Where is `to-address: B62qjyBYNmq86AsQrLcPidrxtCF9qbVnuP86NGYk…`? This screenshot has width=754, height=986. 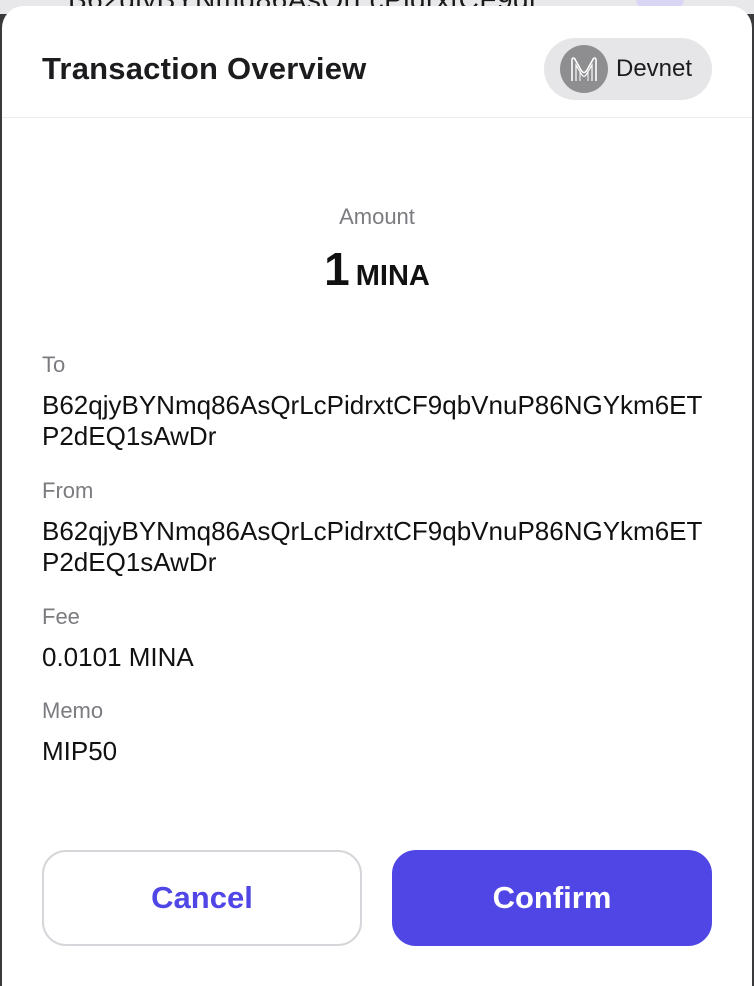
to-address: B62qjyBYNmq86AsQrLcPidrxtCF9qbVnuP86NGYk… is located at coordinates (372, 420).